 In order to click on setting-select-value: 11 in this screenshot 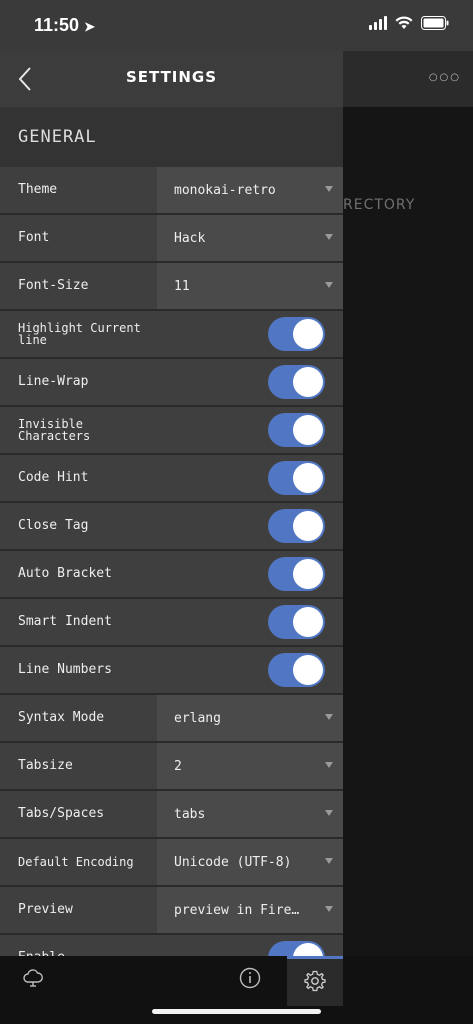, I will do `click(182, 286)`.